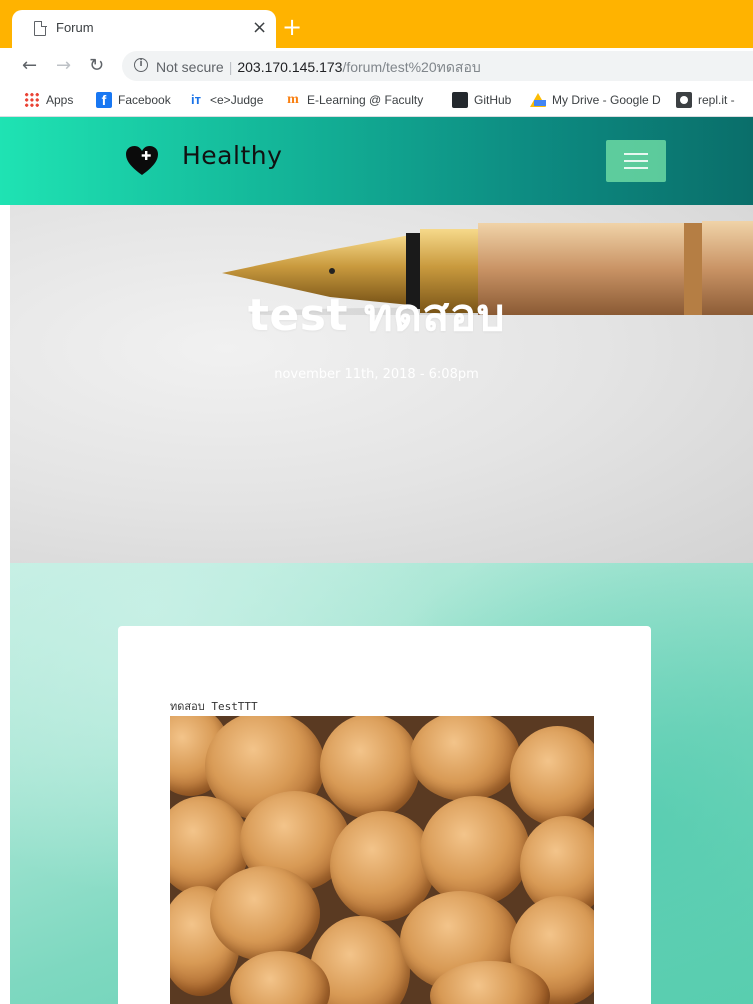 The image size is (753, 1004). I want to click on back-arrow-icon: ←, so click(29, 66).